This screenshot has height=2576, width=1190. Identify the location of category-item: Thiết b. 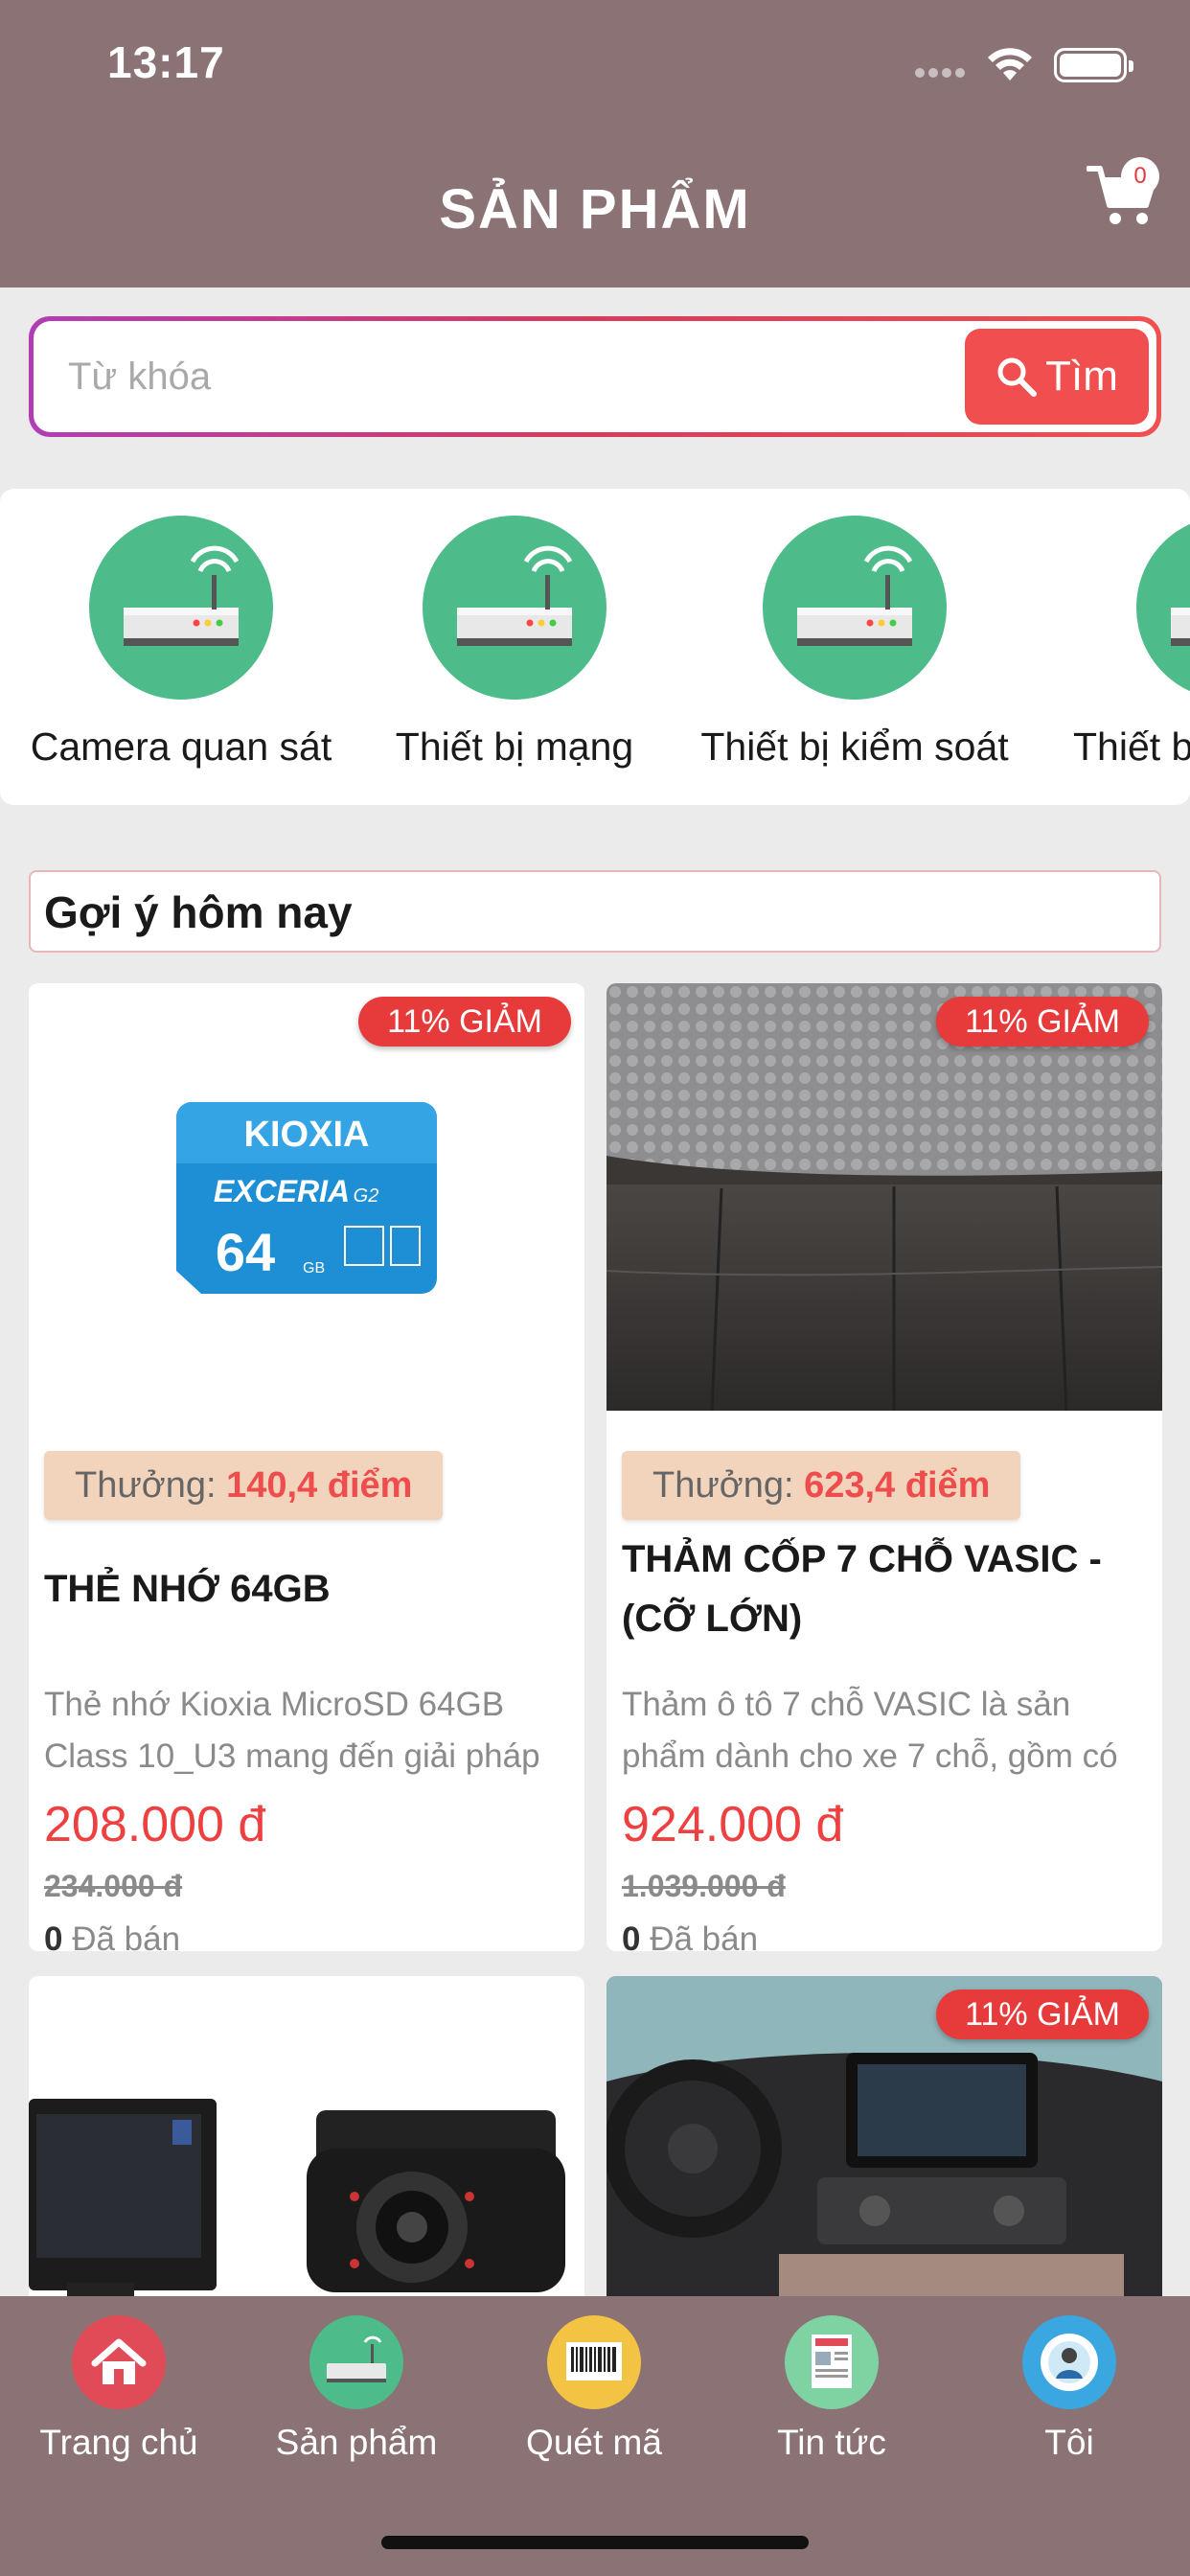
(1128, 643).